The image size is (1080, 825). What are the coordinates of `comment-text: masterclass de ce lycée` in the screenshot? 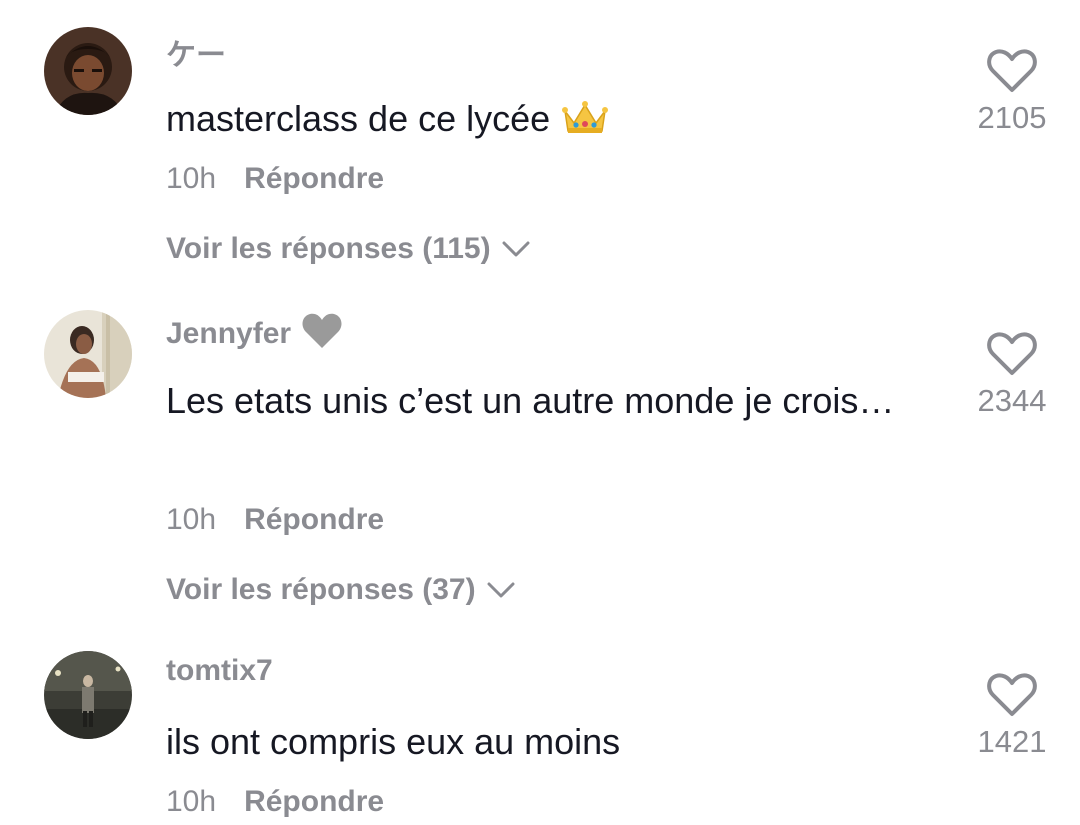 It's located at (546, 121).